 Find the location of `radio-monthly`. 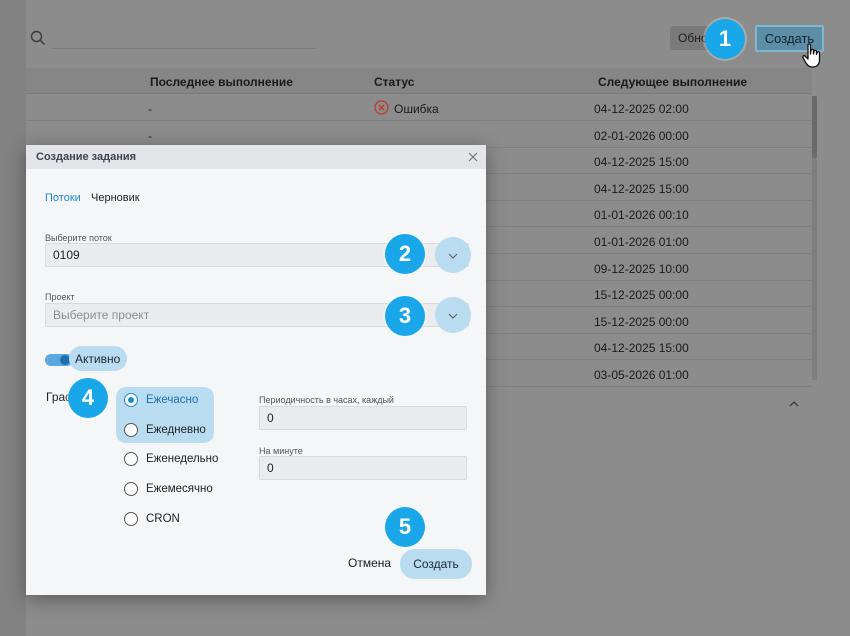

radio-monthly is located at coordinates (131, 489).